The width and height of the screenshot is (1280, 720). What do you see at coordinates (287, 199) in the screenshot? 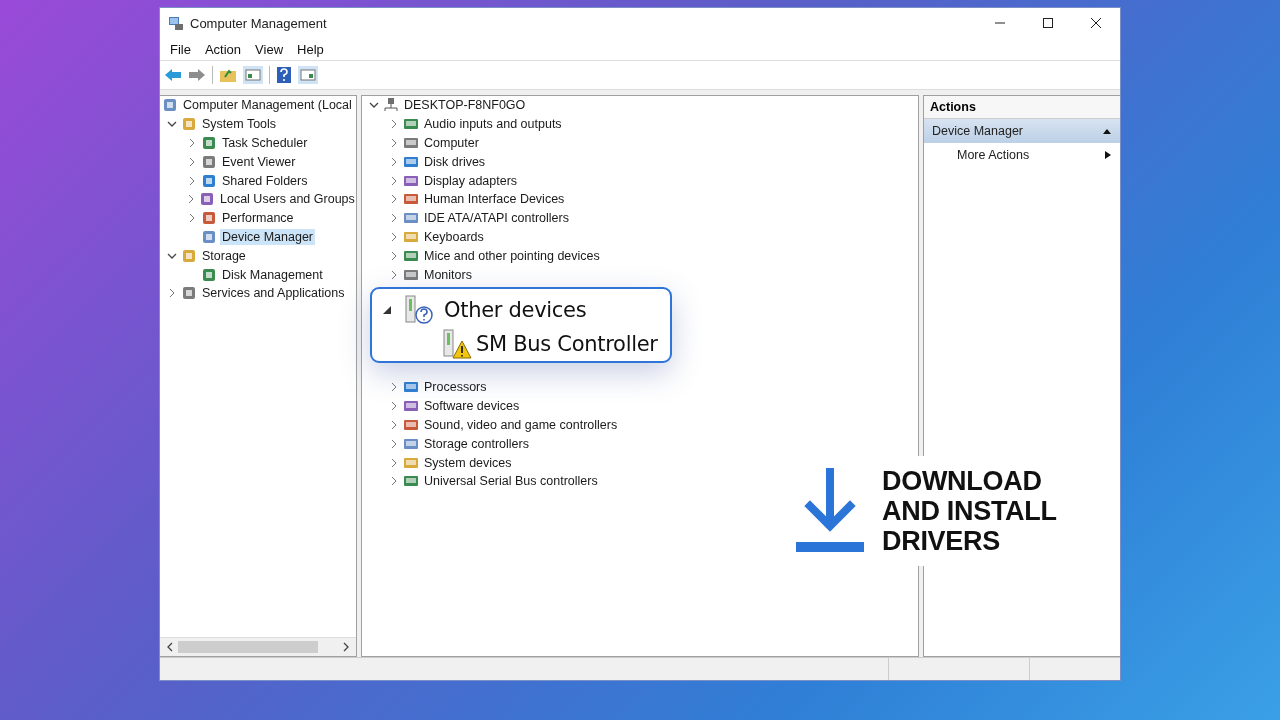
I see `tree-item: Local Users and Groups` at bounding box center [287, 199].